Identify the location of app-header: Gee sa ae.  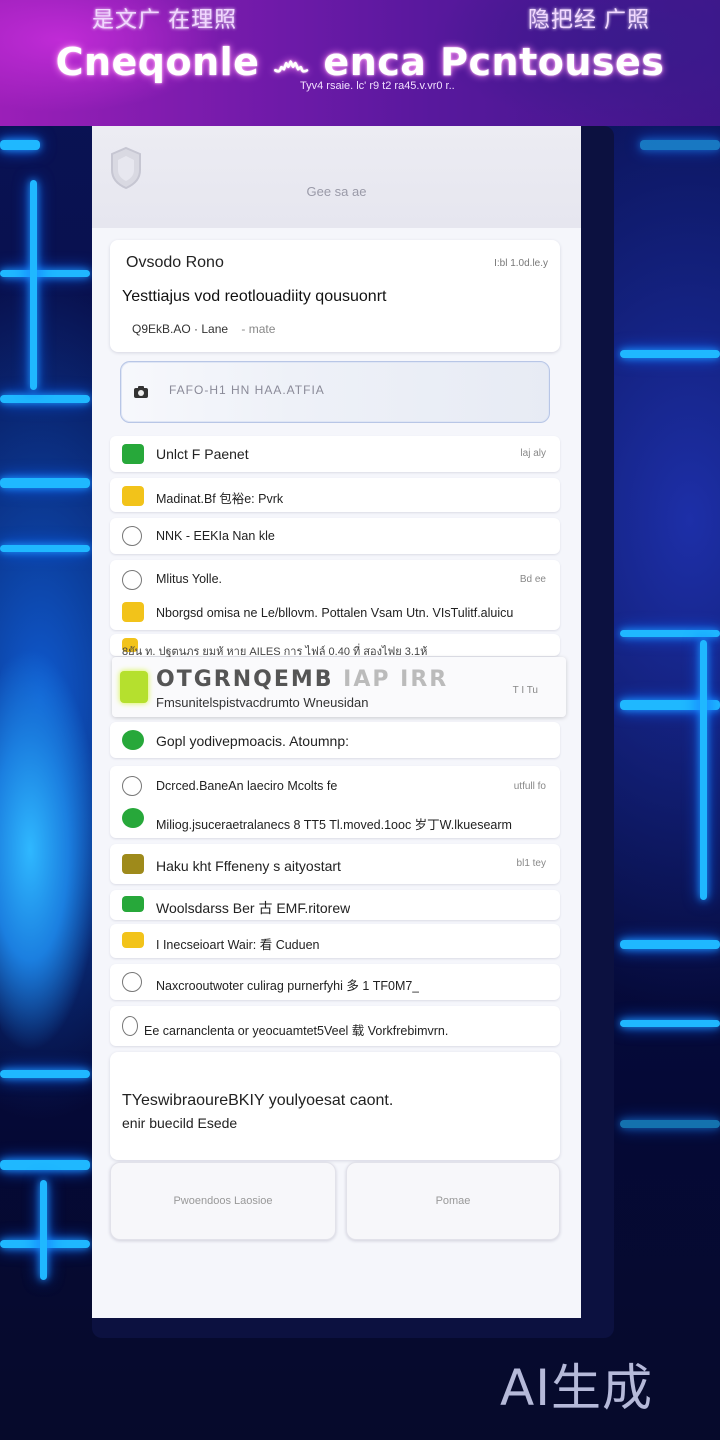
(336, 177).